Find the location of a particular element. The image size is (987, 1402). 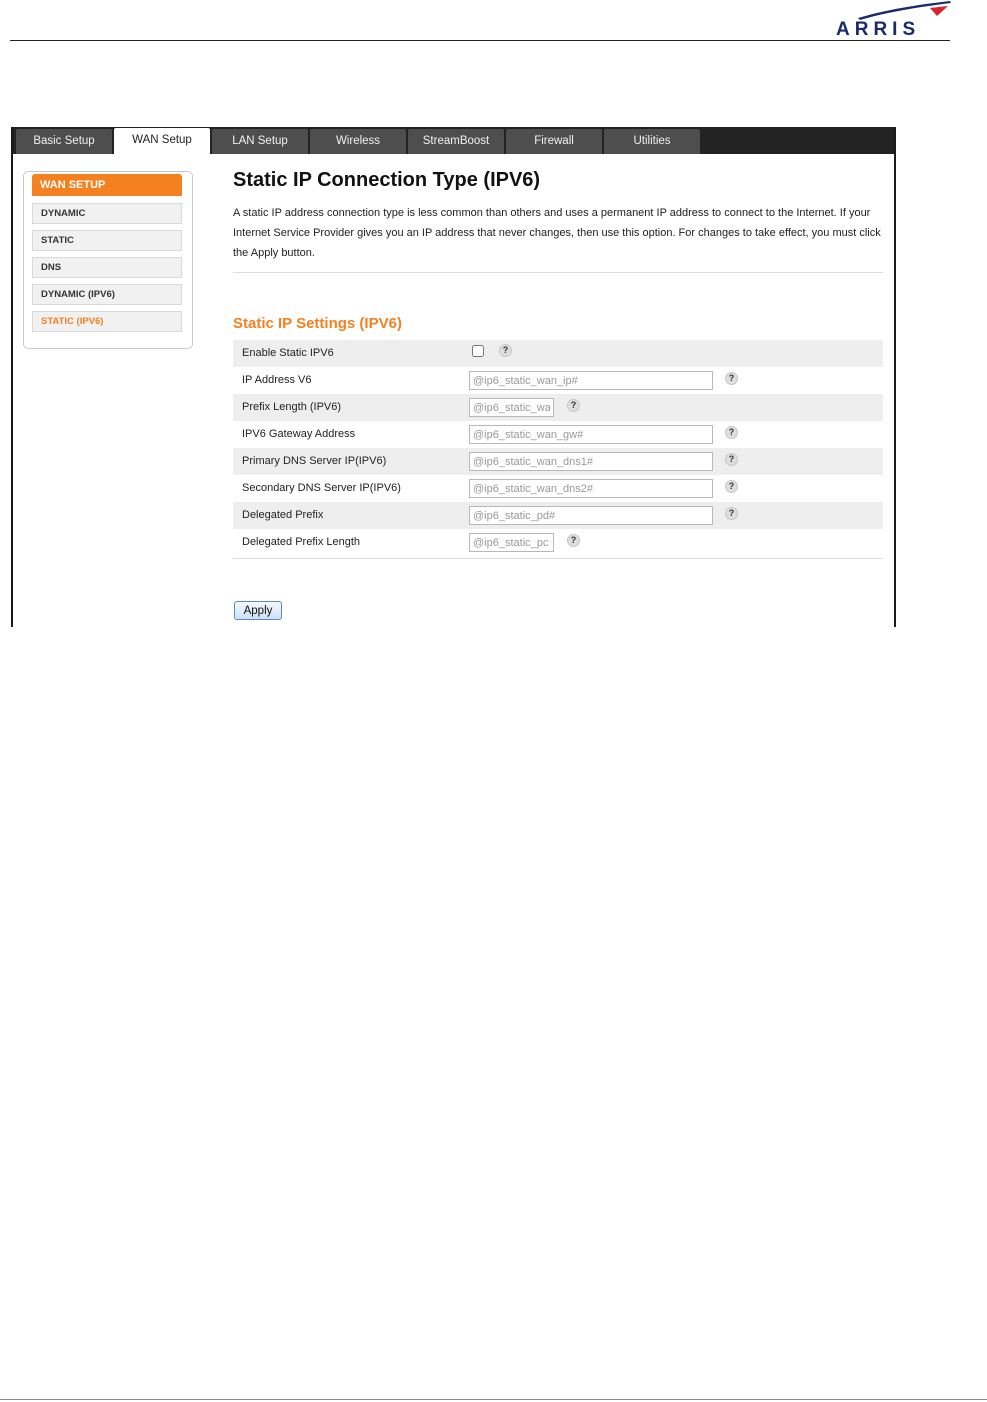

apply-button: Apply is located at coordinates (258, 610).